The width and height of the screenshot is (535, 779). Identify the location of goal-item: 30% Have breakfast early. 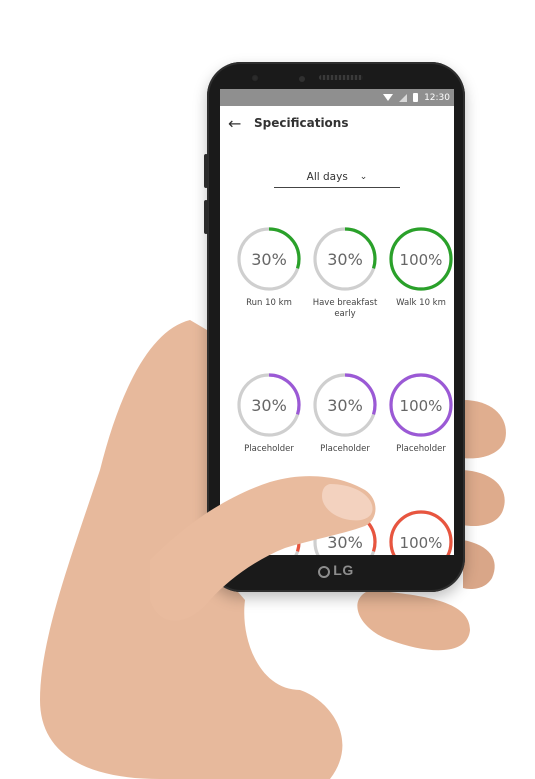
(345, 272).